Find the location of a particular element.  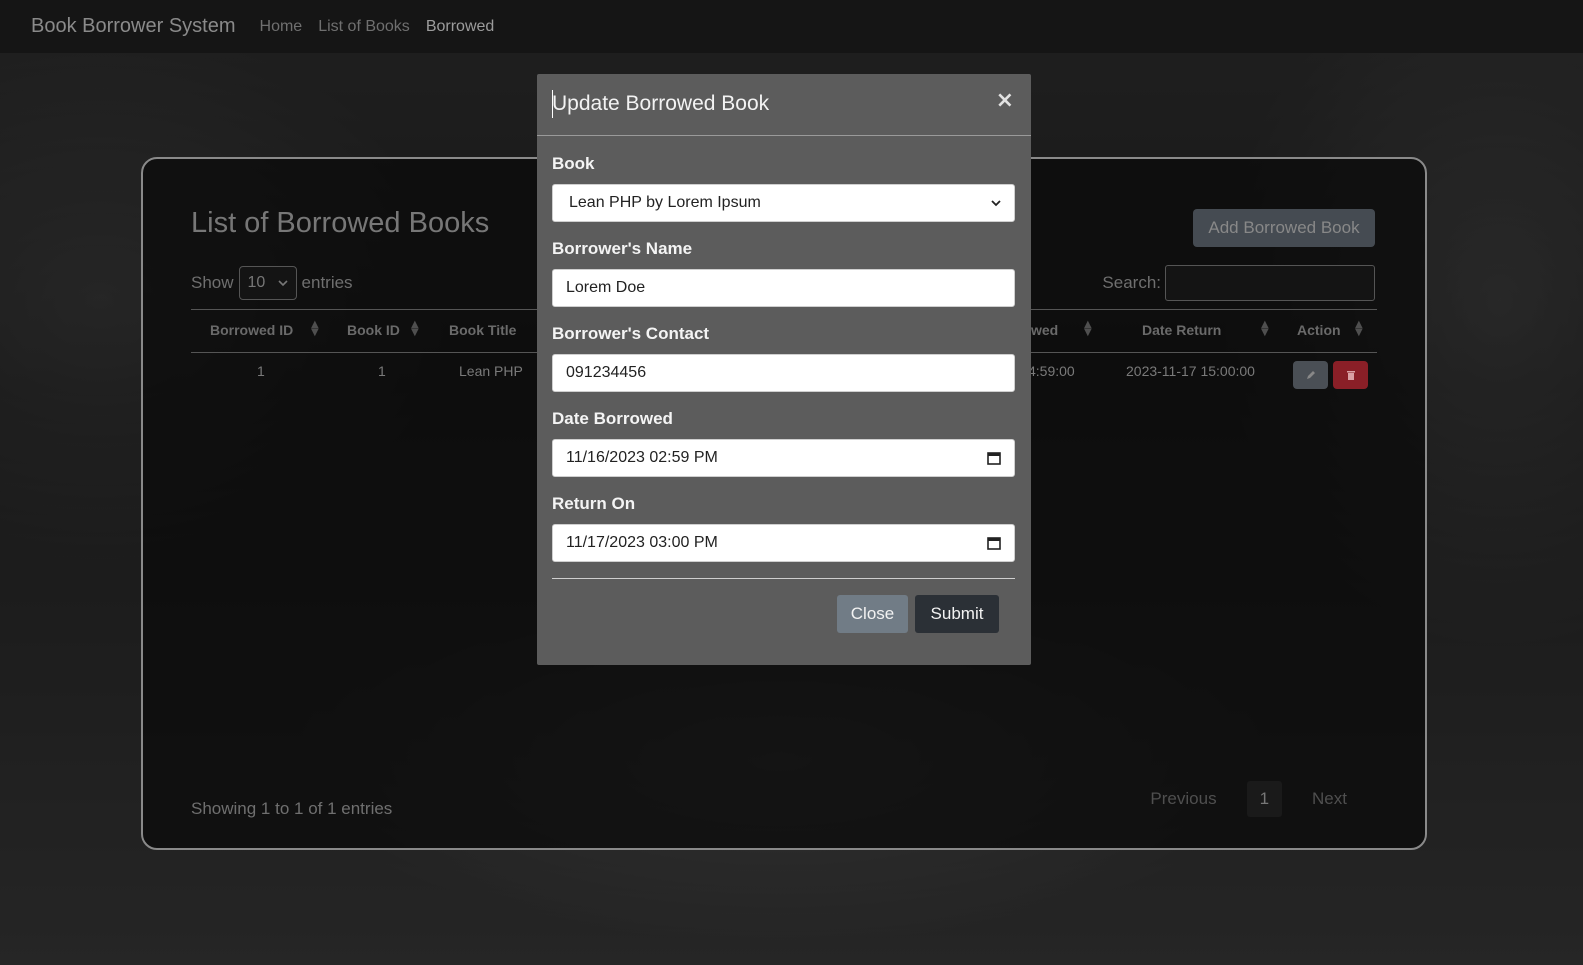

nav-link-borrowed: Borrowed is located at coordinates (460, 27).